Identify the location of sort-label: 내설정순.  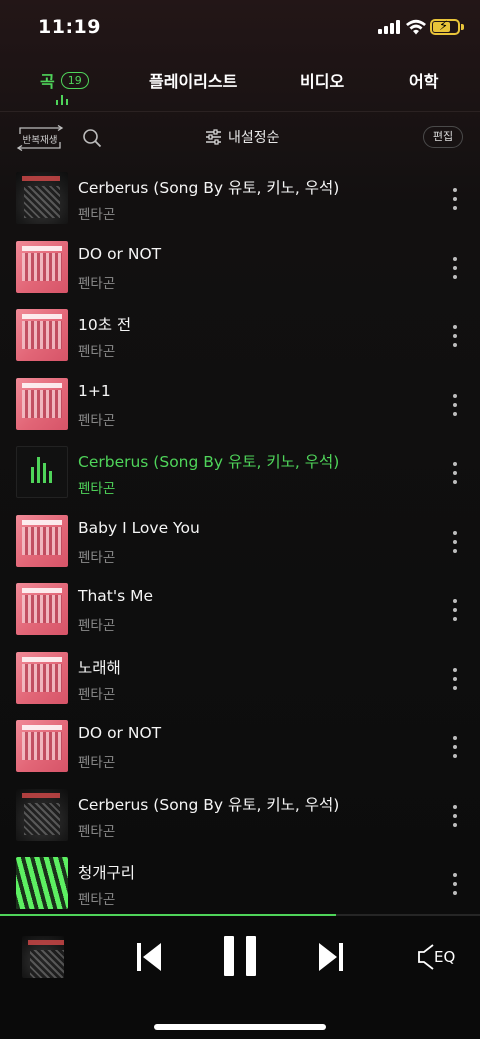
(254, 138).